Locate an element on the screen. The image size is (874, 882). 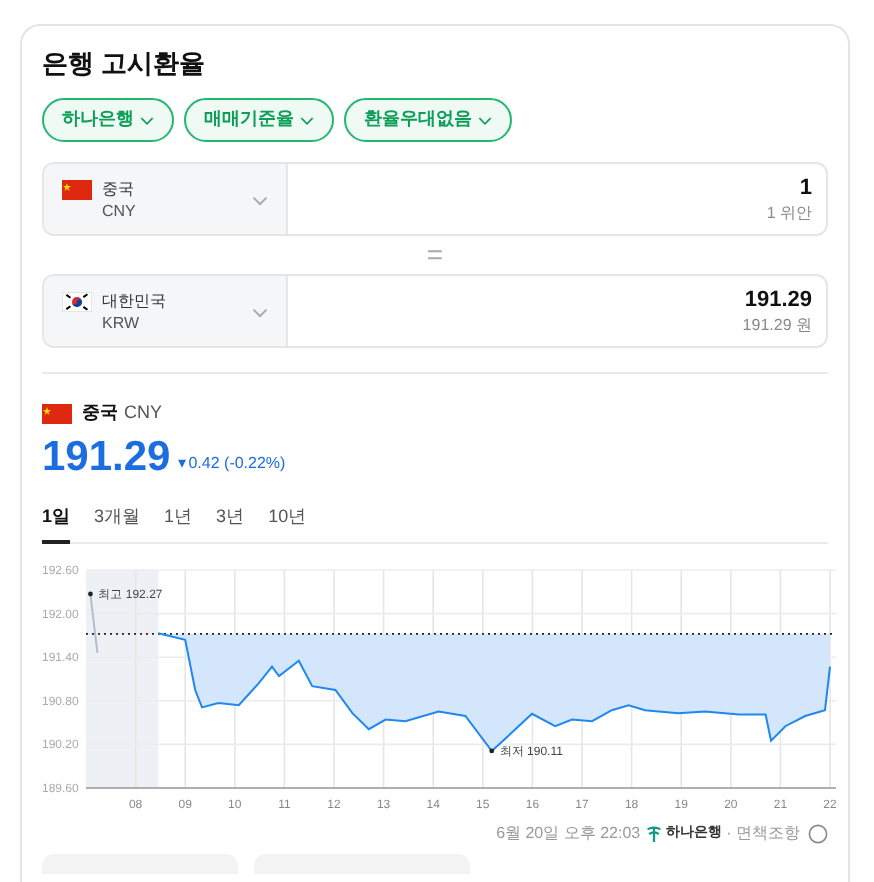
period-tab: 10년 is located at coordinates (287, 523).